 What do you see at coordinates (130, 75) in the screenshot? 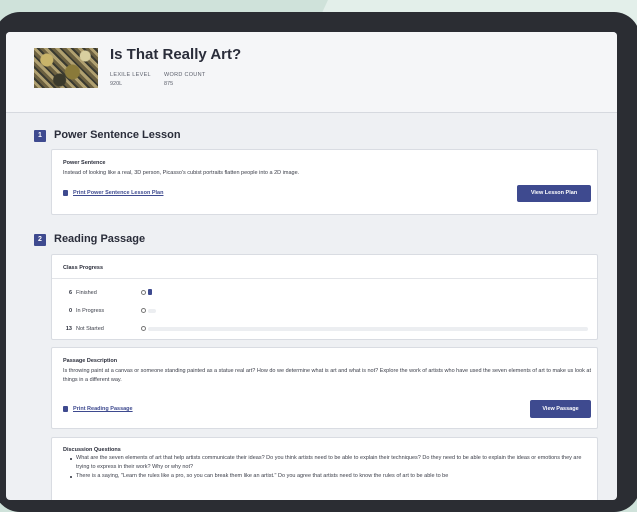
I see `lexile-label: LEXILE LEVEL` at bounding box center [130, 75].